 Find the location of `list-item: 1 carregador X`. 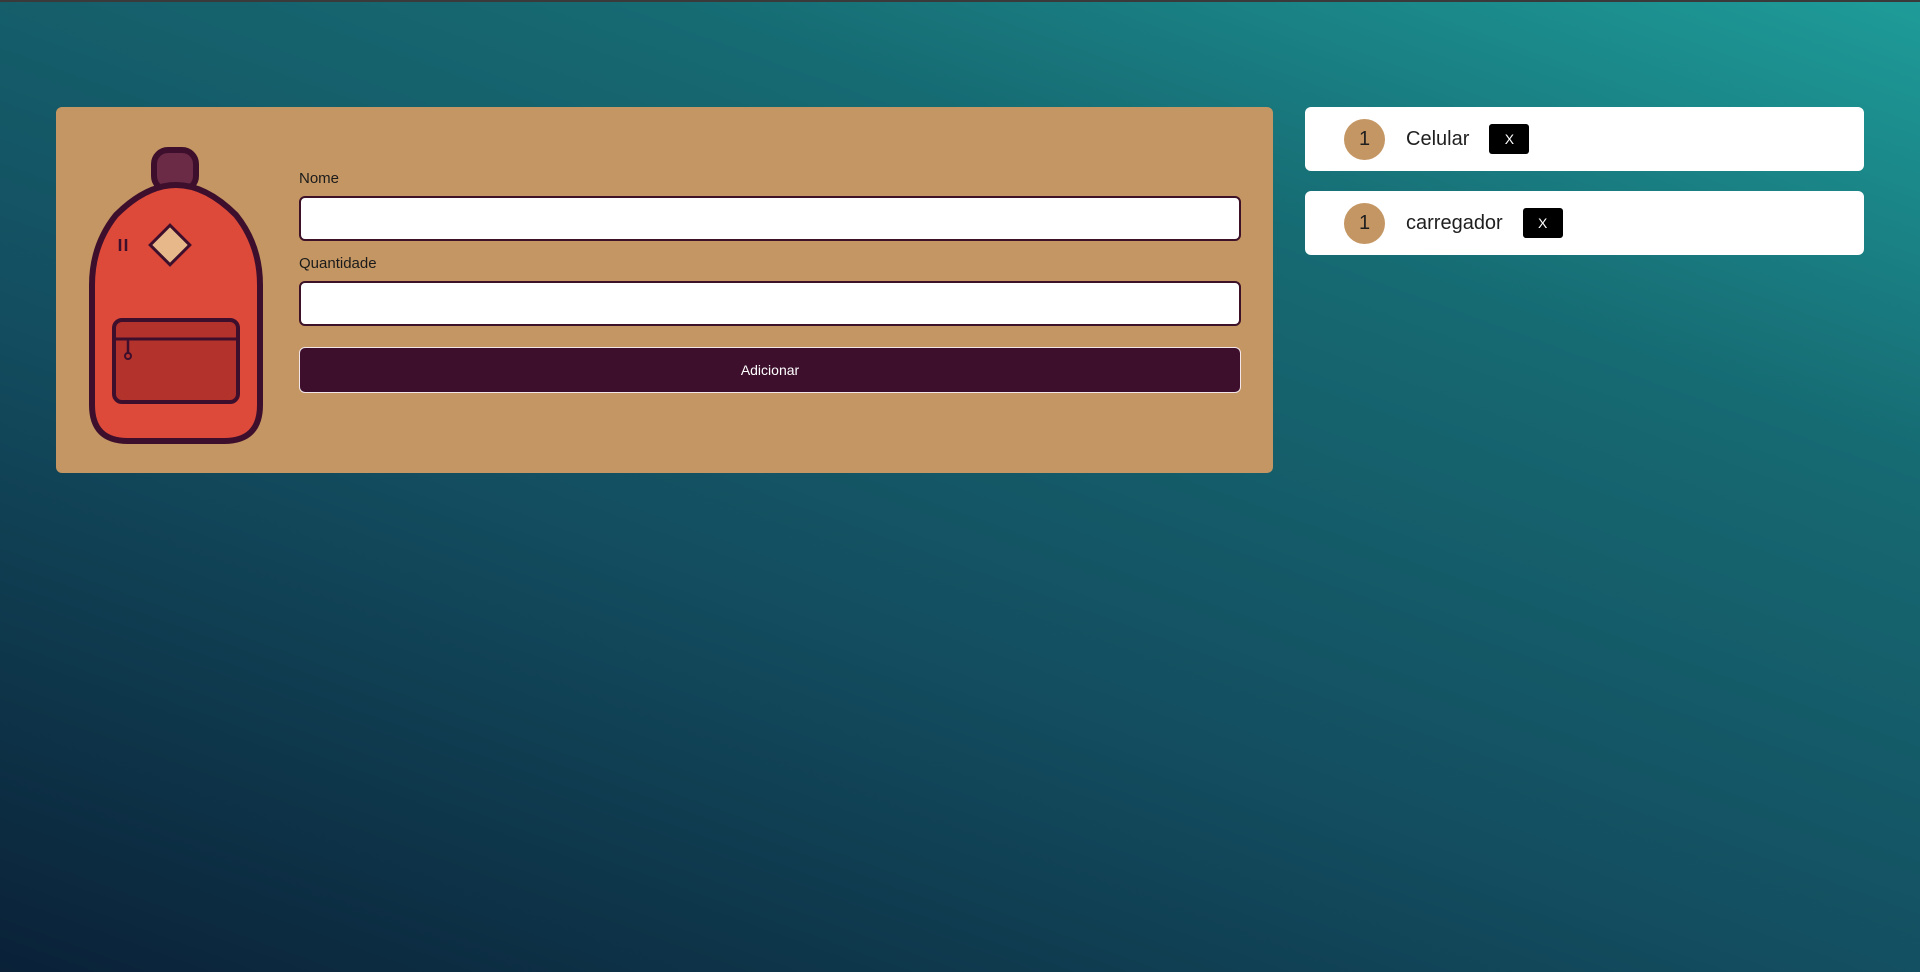

list-item: 1 carregador X is located at coordinates (1584, 223).